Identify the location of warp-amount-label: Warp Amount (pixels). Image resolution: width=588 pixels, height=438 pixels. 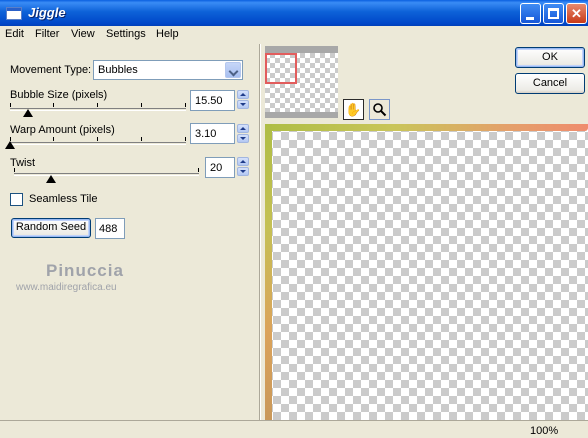
(62, 130).